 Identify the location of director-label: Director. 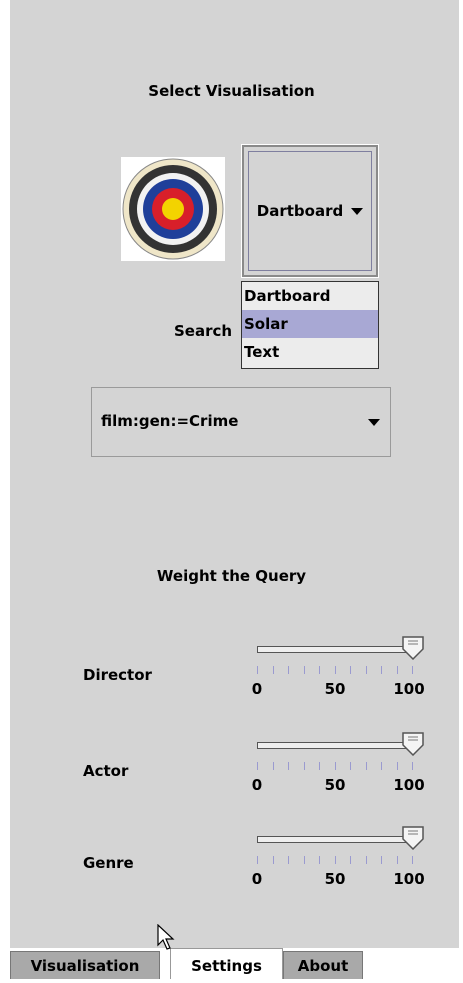
(117, 675).